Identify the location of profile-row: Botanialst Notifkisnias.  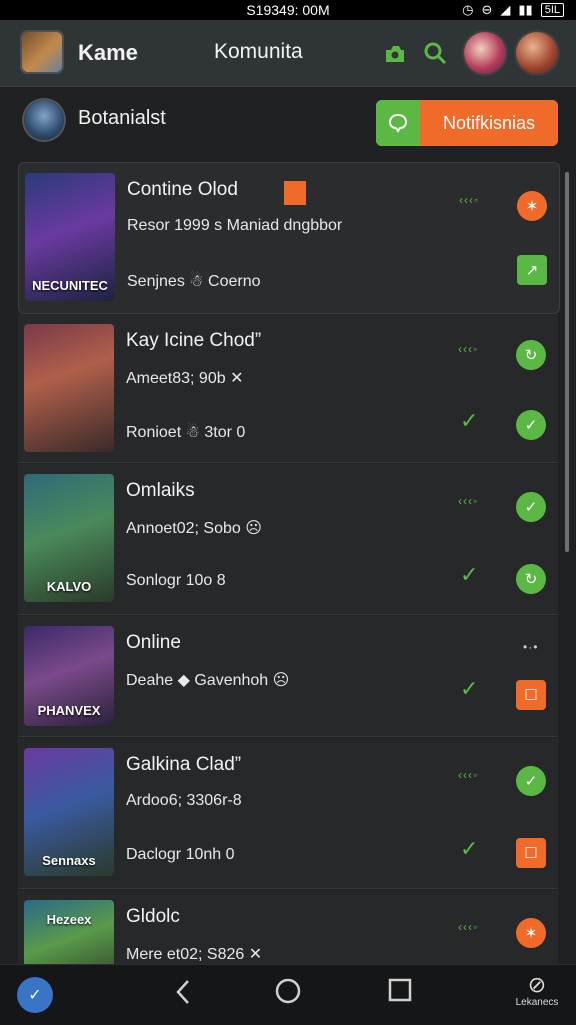
(288, 122).